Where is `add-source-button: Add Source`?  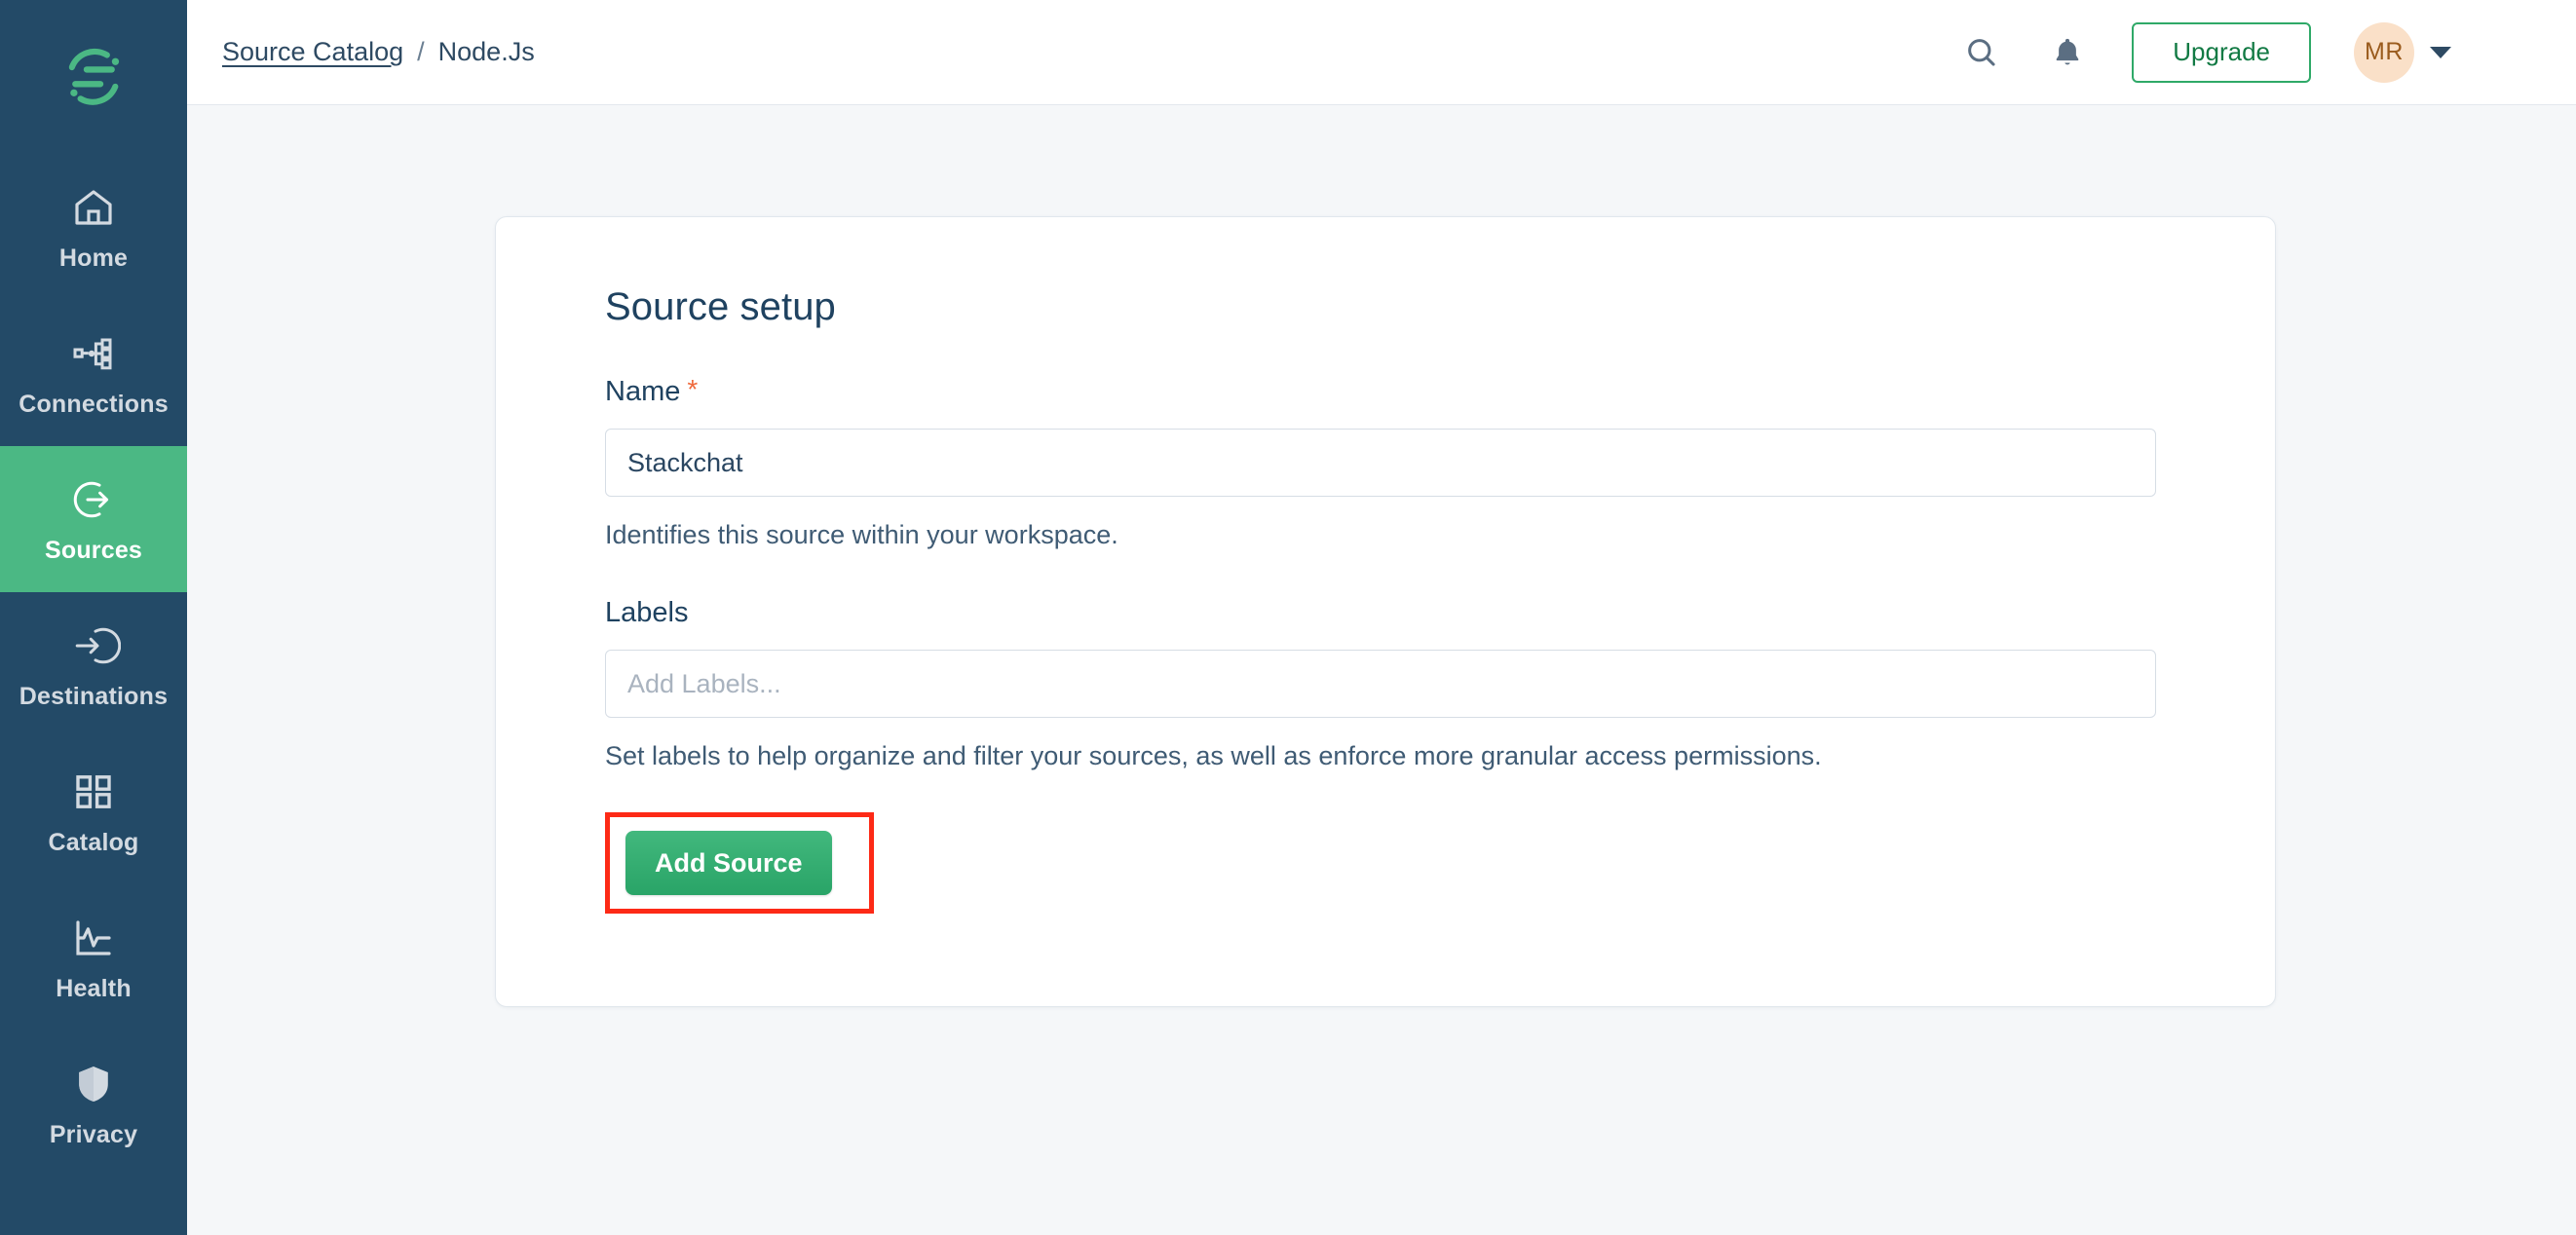
add-source-button: Add Source is located at coordinates (728, 863).